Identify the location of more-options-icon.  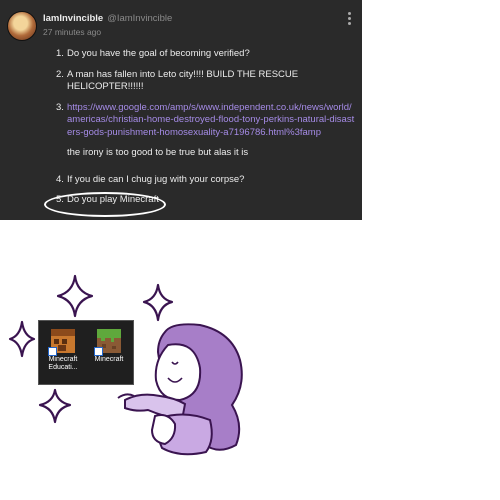
(349, 19).